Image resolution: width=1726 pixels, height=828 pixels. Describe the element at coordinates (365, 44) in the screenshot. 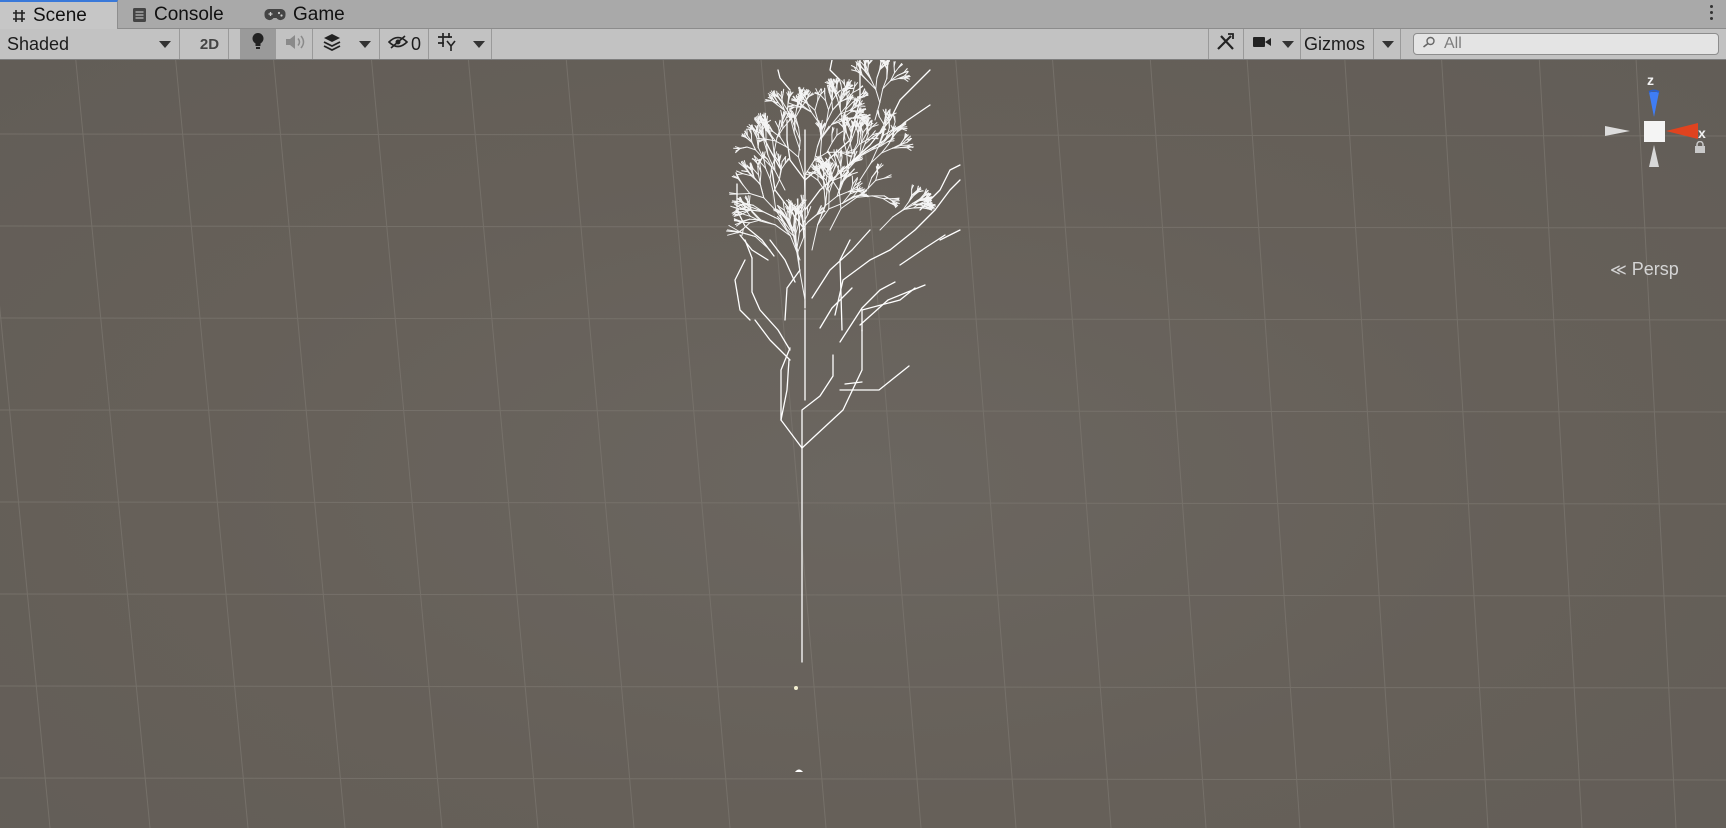

I see `effects-dropdown` at that location.